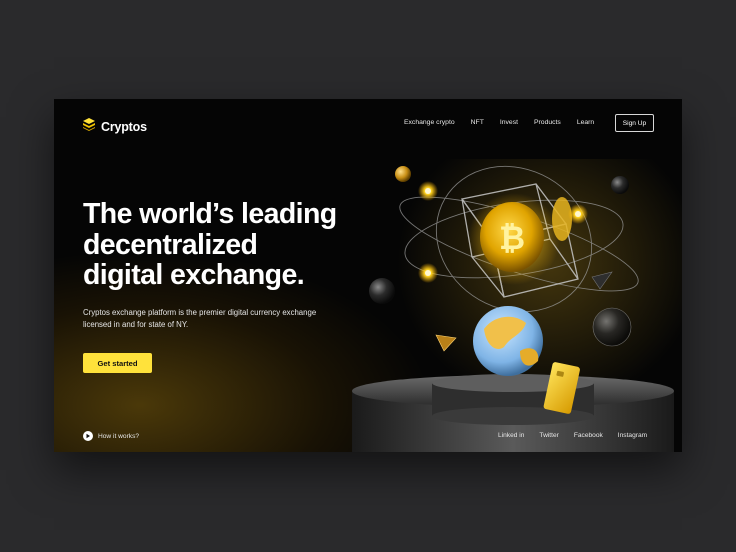  Describe the element at coordinates (509, 122) in the screenshot. I see `nav-item-invest: Invest` at that location.